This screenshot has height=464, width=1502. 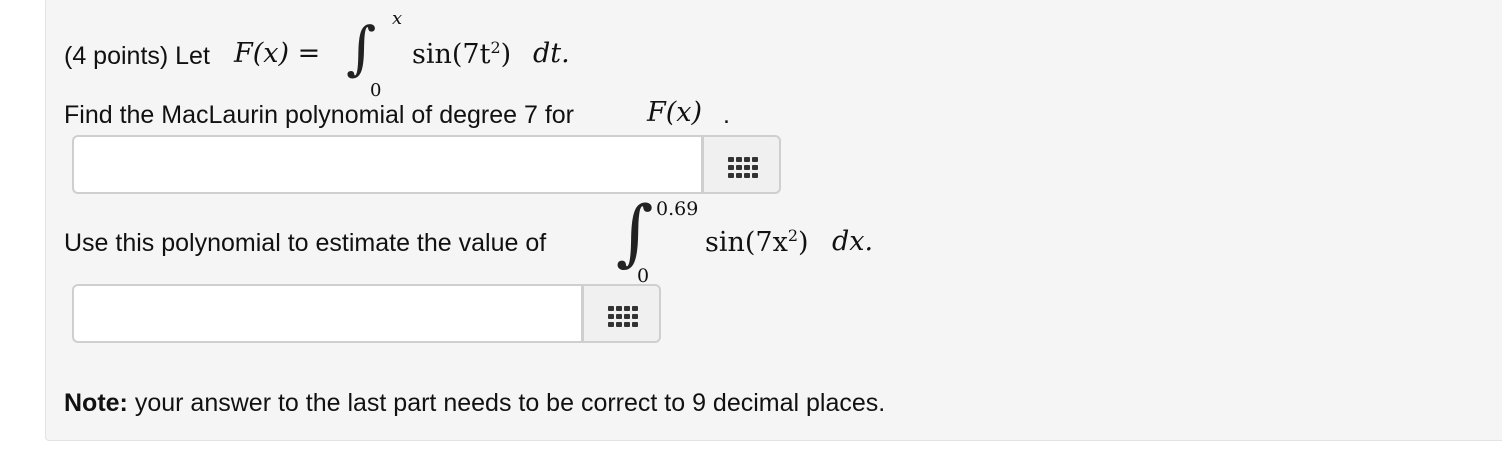 I want to click on differential: dt., so click(x=551, y=53).